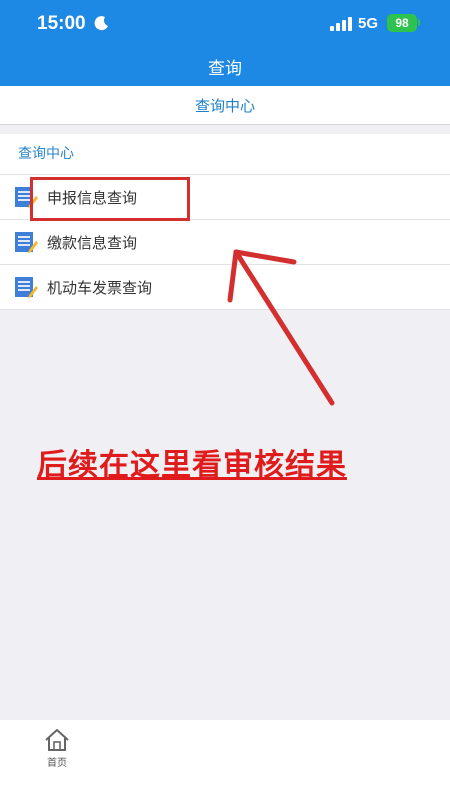 The image size is (450, 800). What do you see at coordinates (280, 760) in the screenshot?
I see `bottom-fade` at bounding box center [280, 760].